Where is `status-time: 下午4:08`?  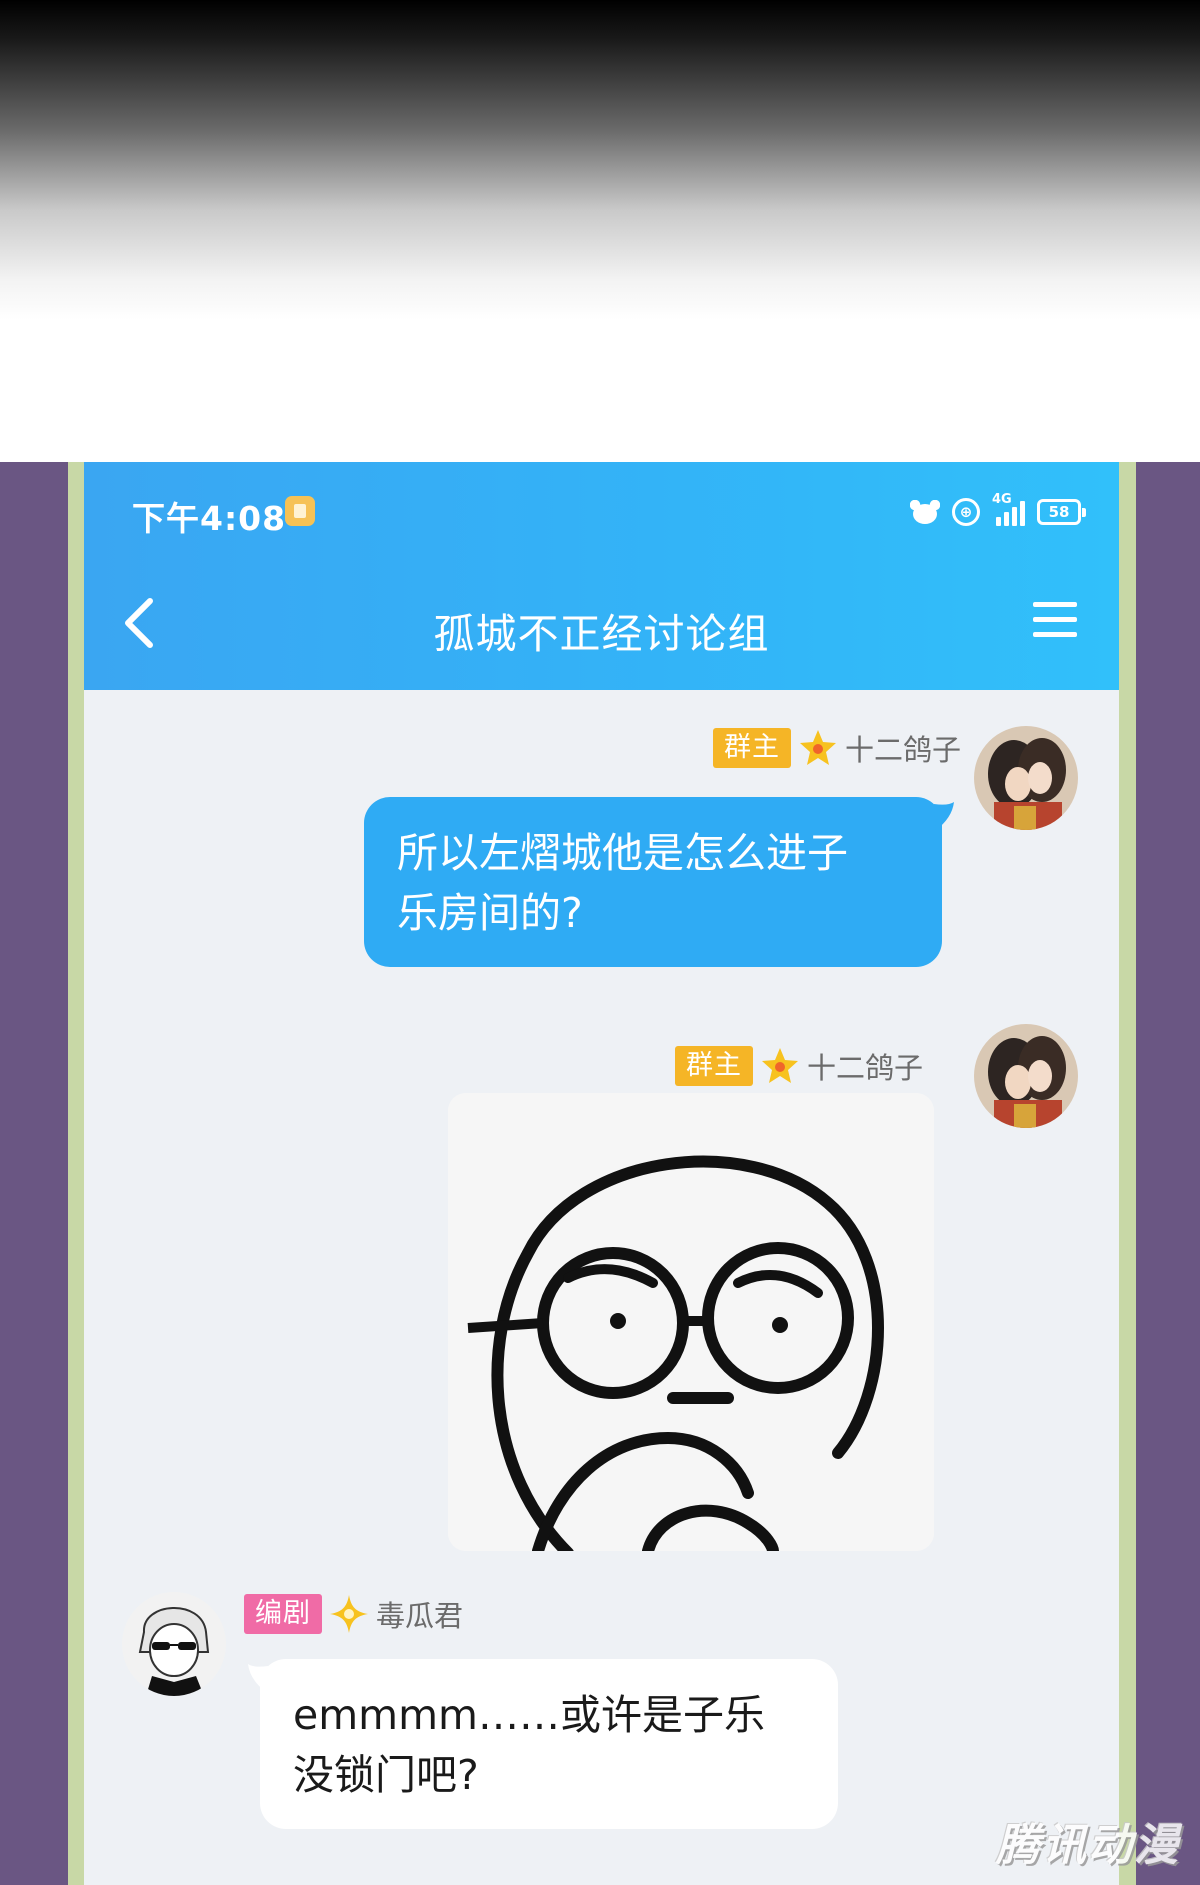 status-time: 下午4:08 is located at coordinates (209, 518).